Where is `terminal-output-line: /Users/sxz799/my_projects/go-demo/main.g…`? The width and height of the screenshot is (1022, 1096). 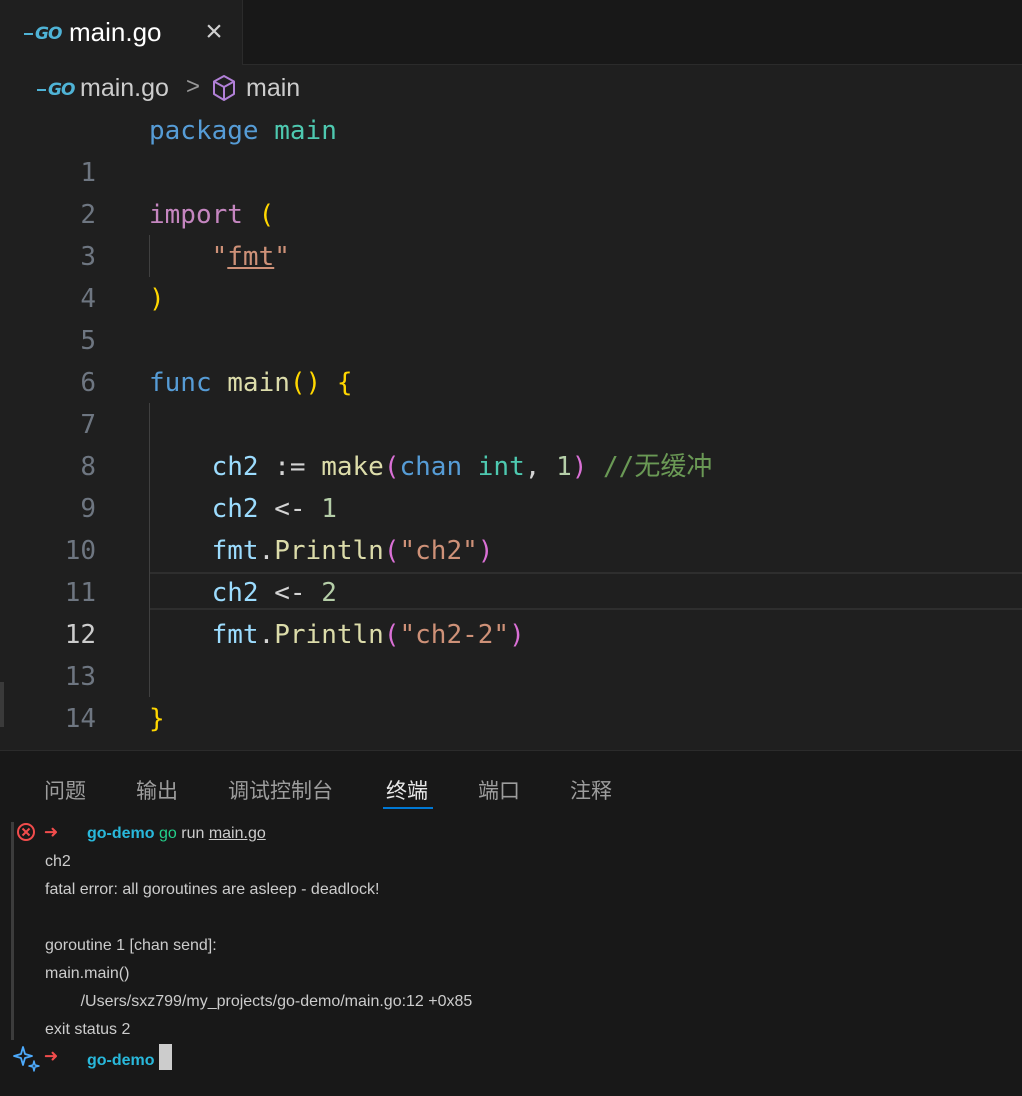 terminal-output-line: /Users/sxz799/my_projects/go-demo/main.g… is located at coordinates (259, 1001).